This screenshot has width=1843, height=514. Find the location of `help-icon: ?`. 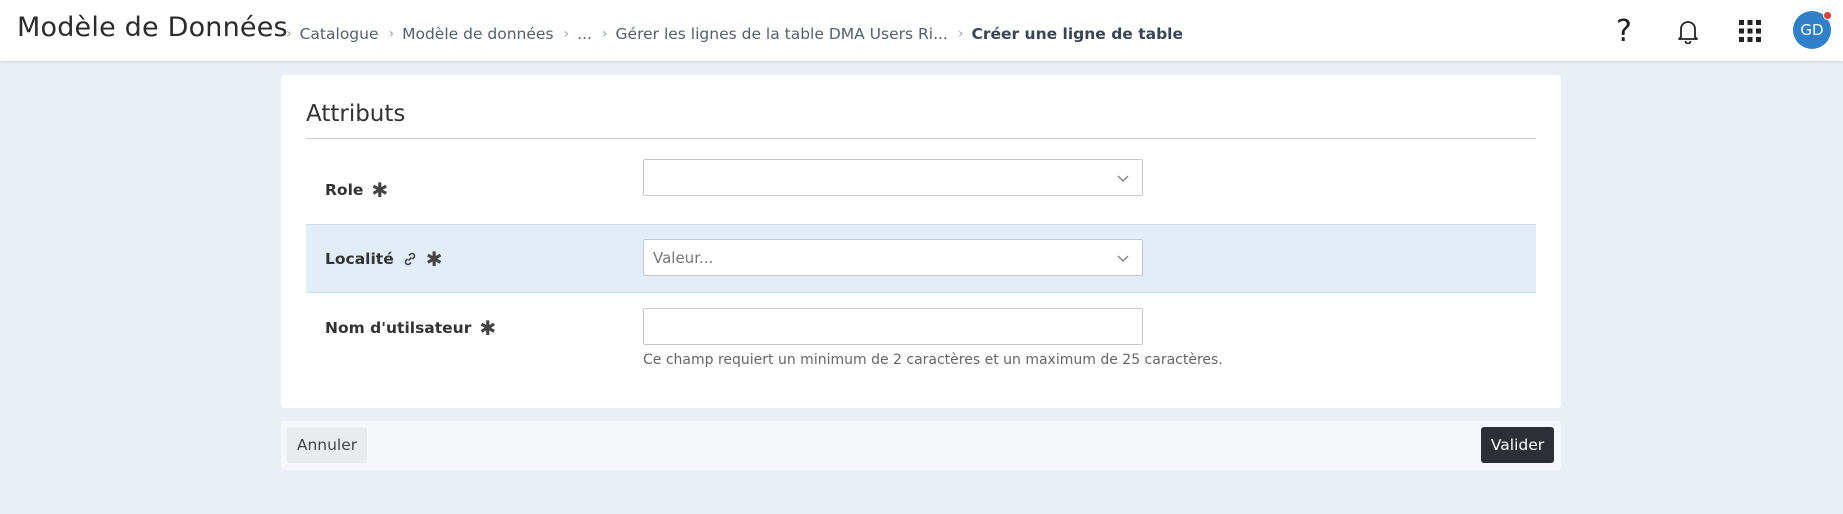

help-icon: ? is located at coordinates (1624, 31).